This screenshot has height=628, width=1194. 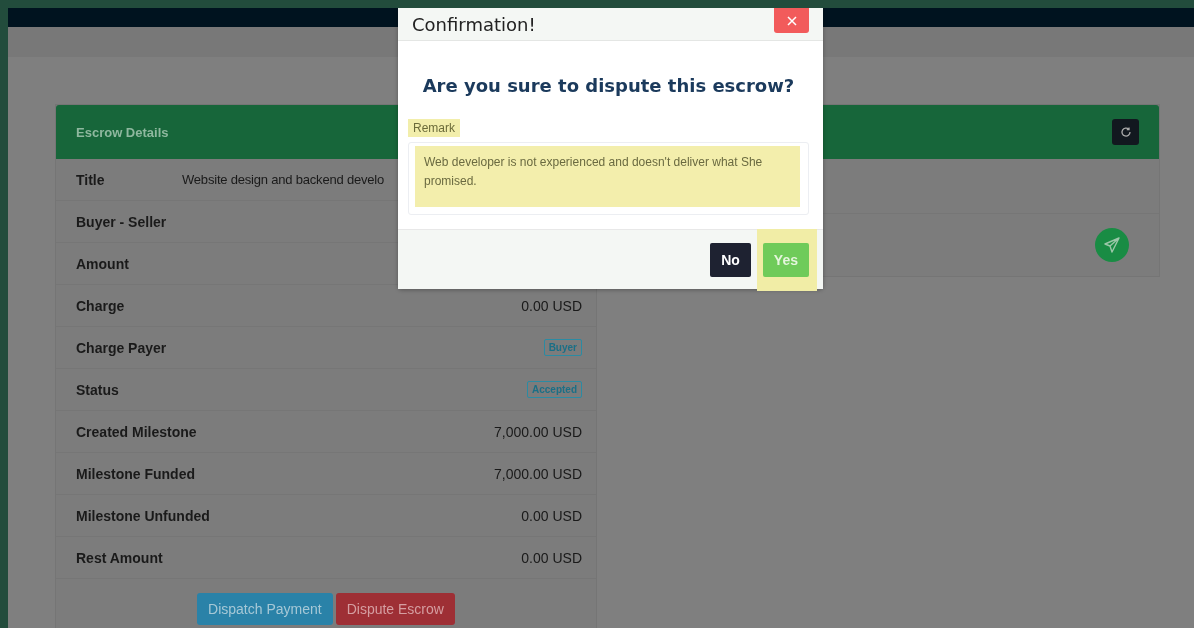 What do you see at coordinates (122, 132) in the screenshot?
I see `card-title: Escrow Details` at bounding box center [122, 132].